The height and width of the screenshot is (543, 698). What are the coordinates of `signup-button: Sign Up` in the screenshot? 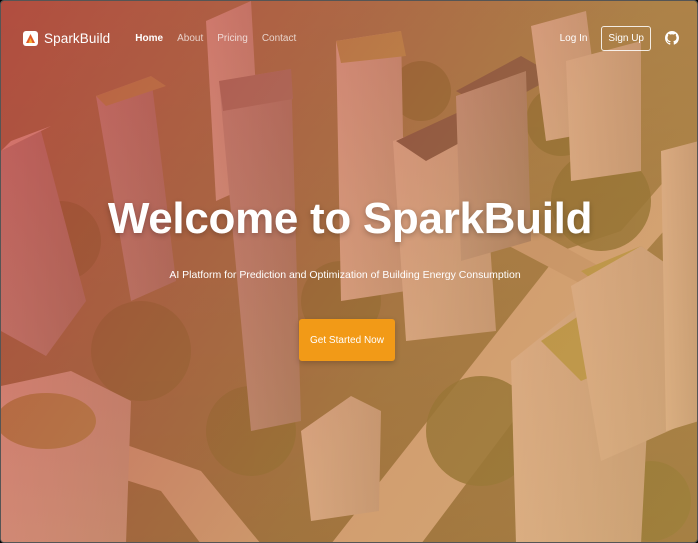 It's located at (626, 38).